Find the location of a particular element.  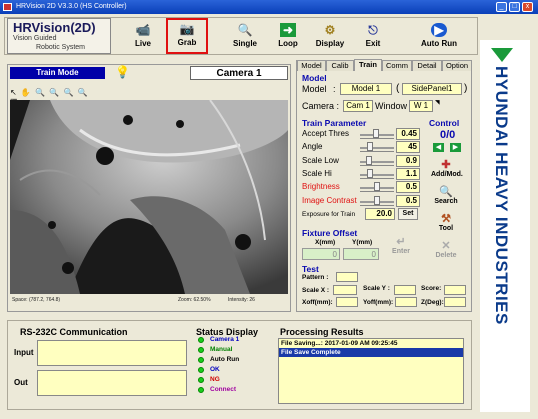

loop-label: Loop is located at coordinates (288, 43).